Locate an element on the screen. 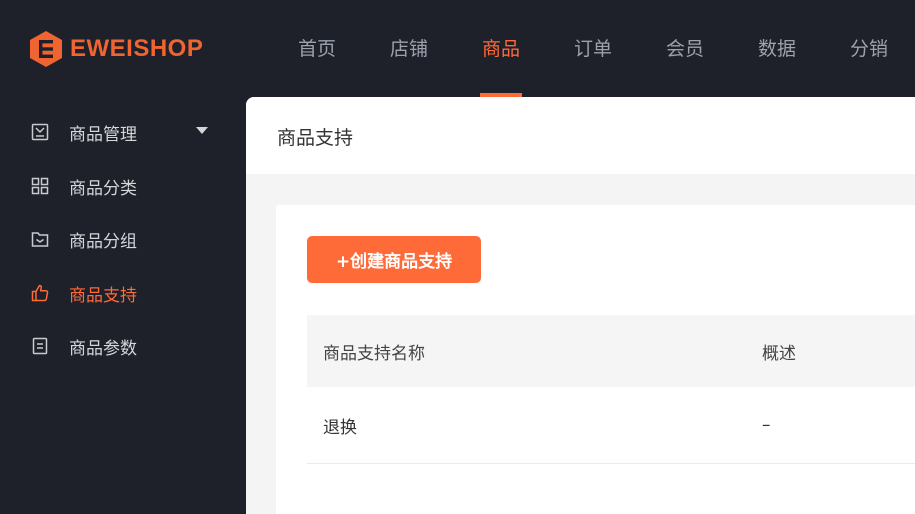  top-nav-label: 数据 is located at coordinates (776, 49).